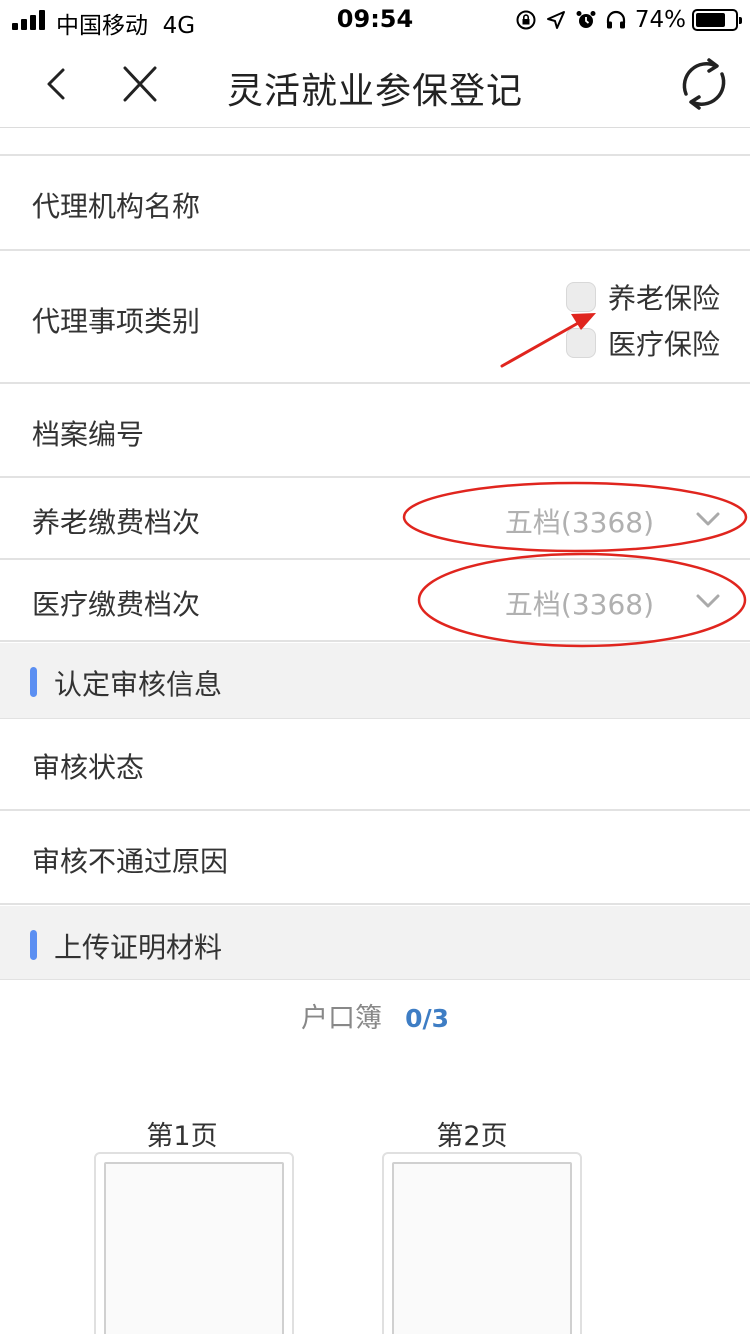 Image resolution: width=750 pixels, height=1334 pixels. What do you see at coordinates (374, 91) in the screenshot?
I see `page-title: 灵活就业参保登记` at bounding box center [374, 91].